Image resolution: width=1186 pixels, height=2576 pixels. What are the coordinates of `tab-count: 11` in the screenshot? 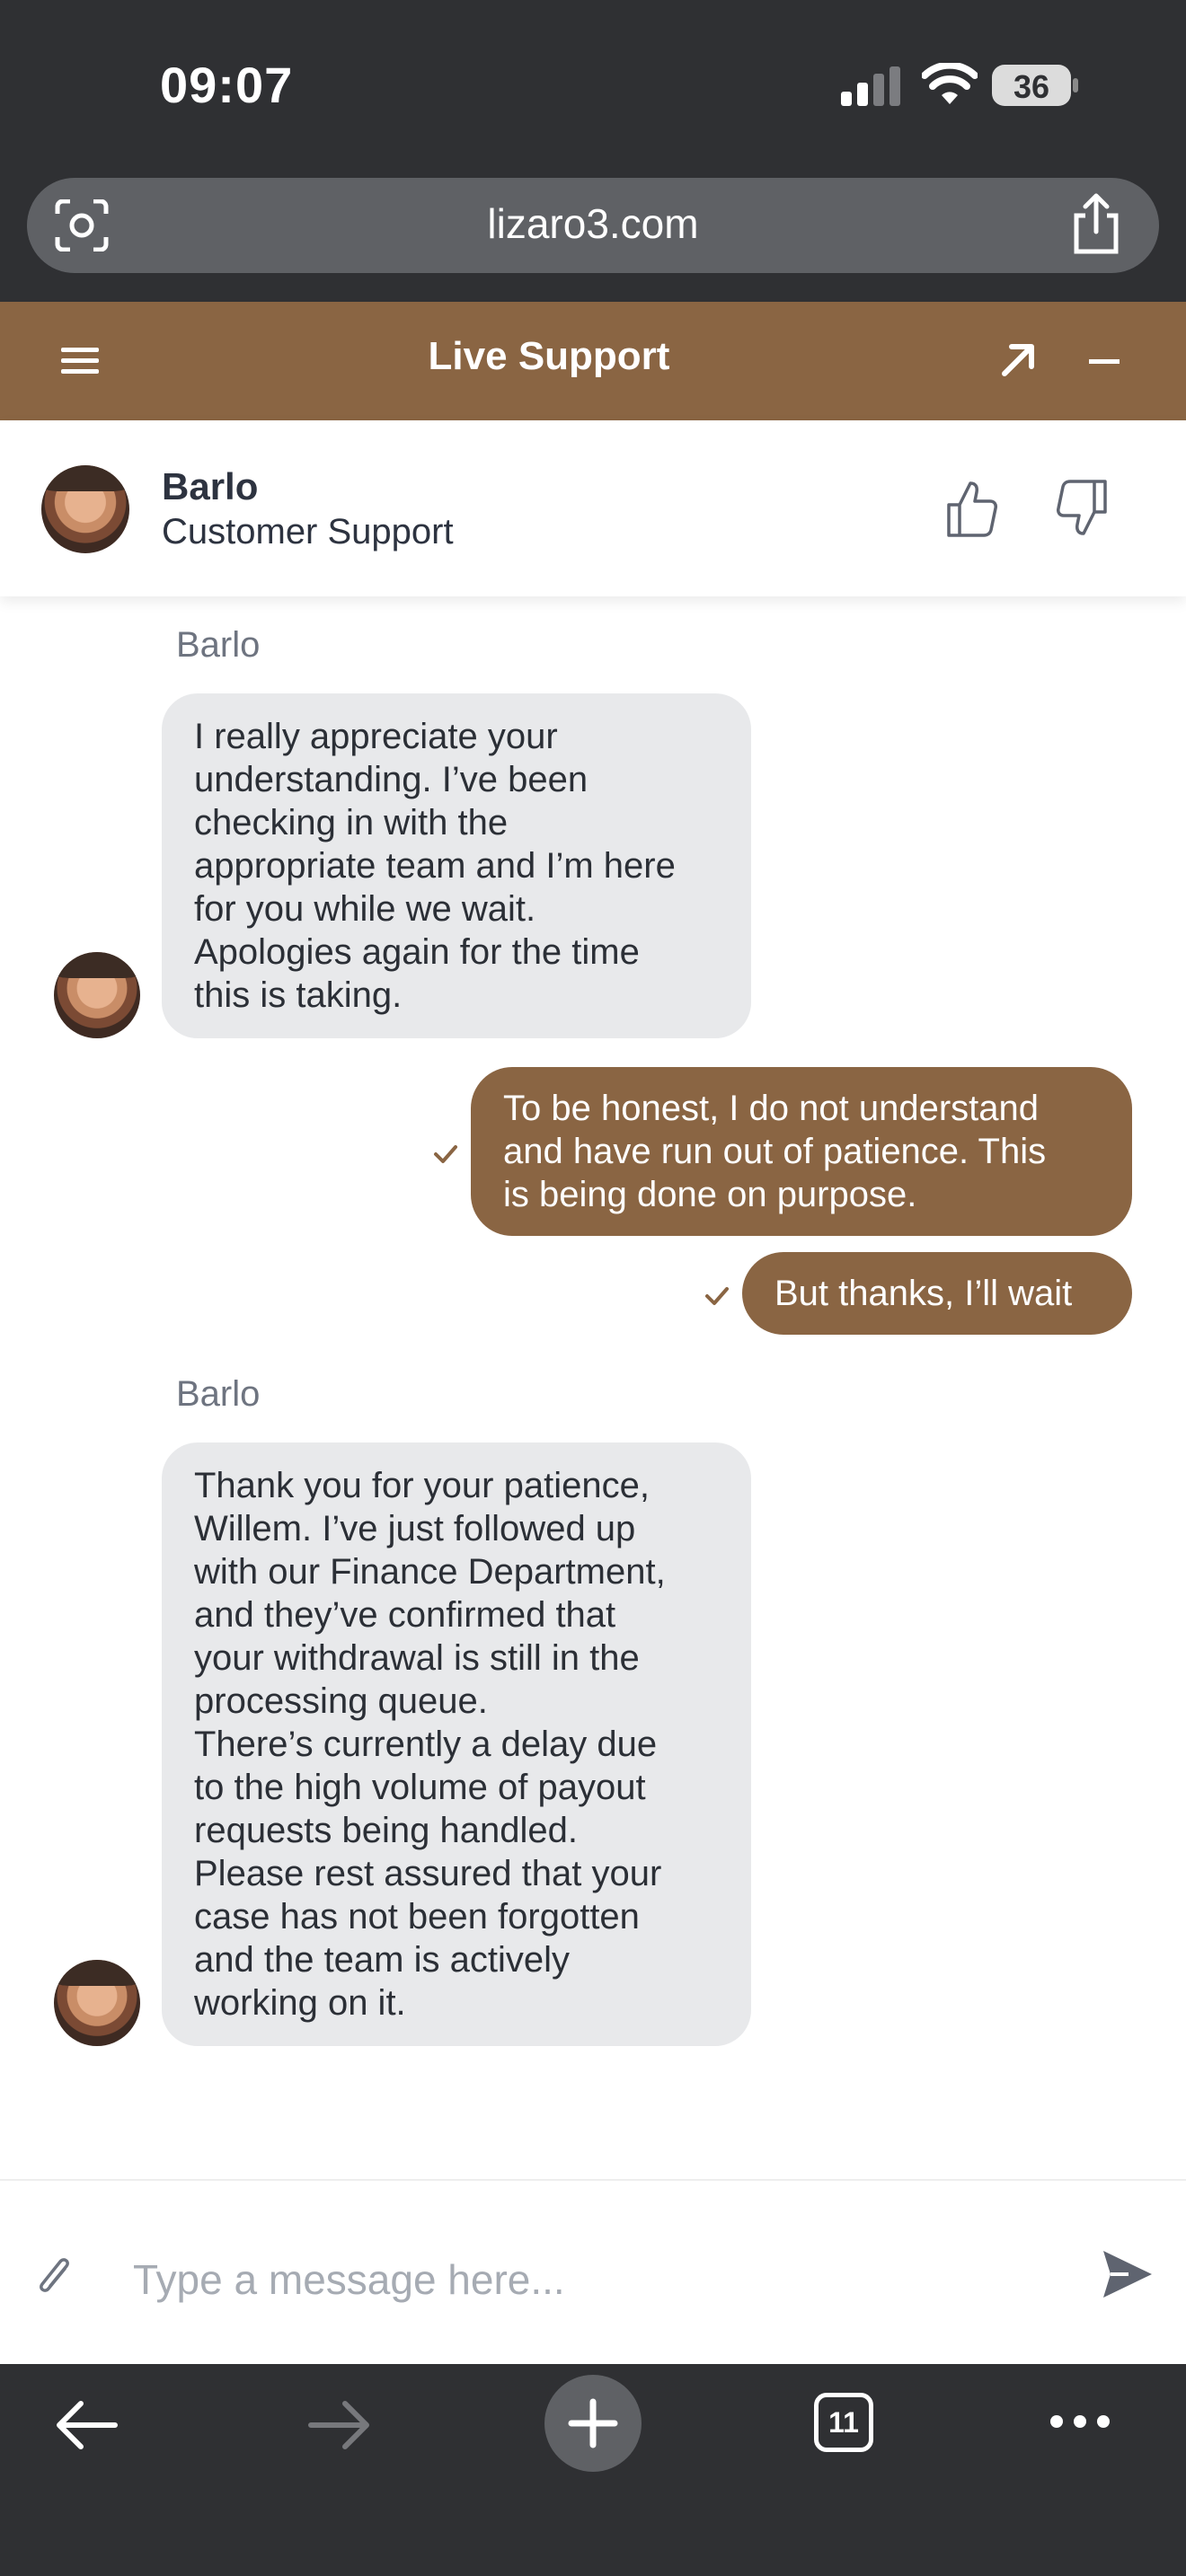 It's located at (843, 2422).